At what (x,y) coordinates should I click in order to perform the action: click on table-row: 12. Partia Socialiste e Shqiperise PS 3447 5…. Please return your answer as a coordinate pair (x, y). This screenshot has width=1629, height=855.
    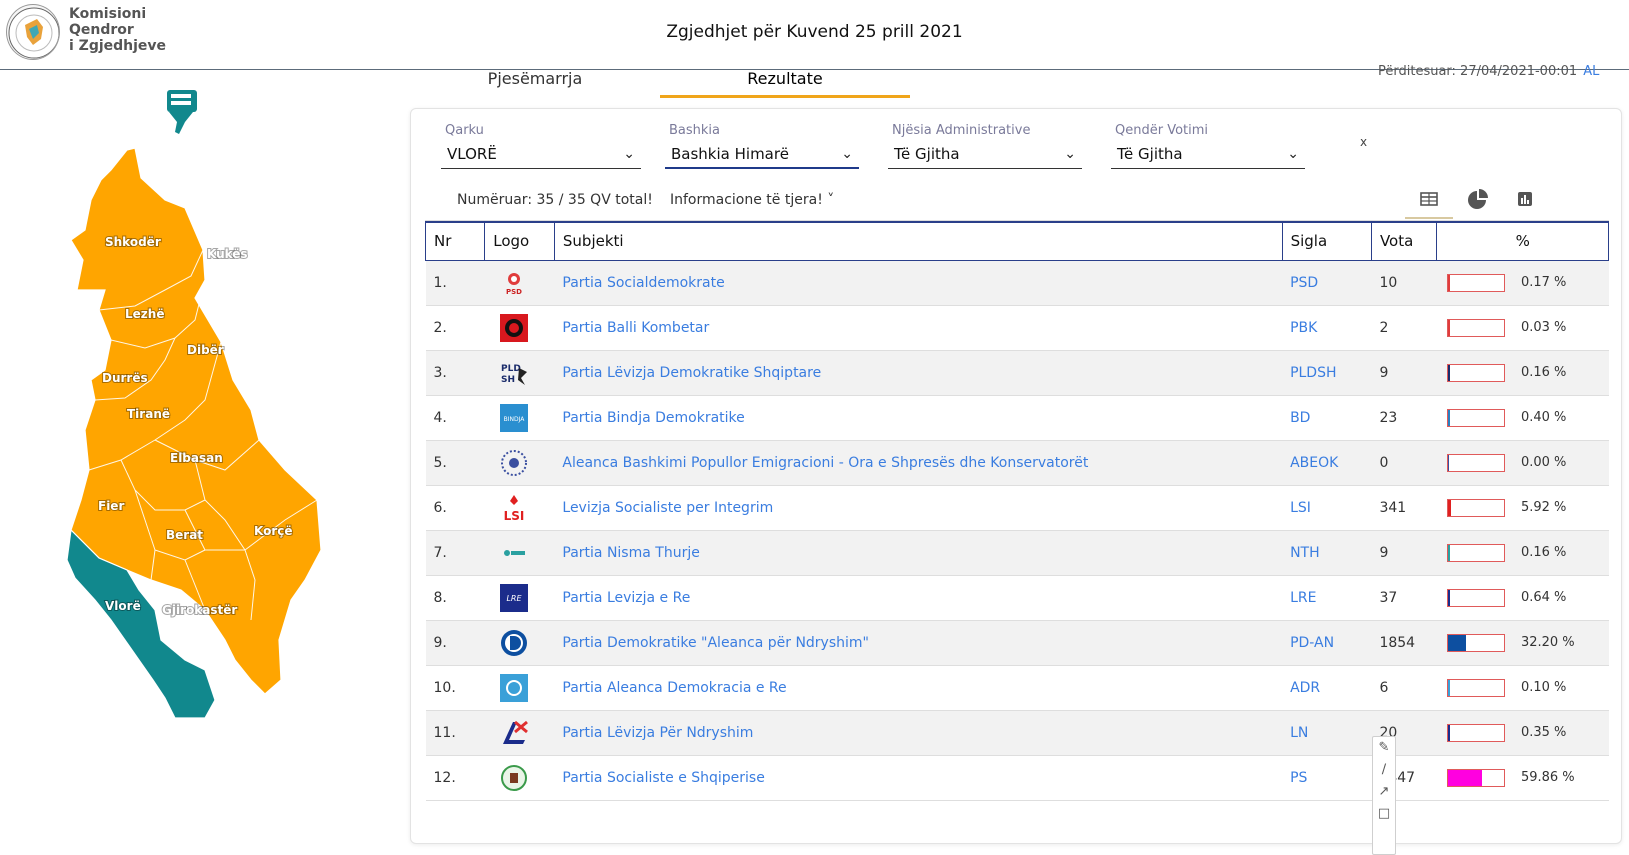
    Looking at the image, I should click on (1017, 778).